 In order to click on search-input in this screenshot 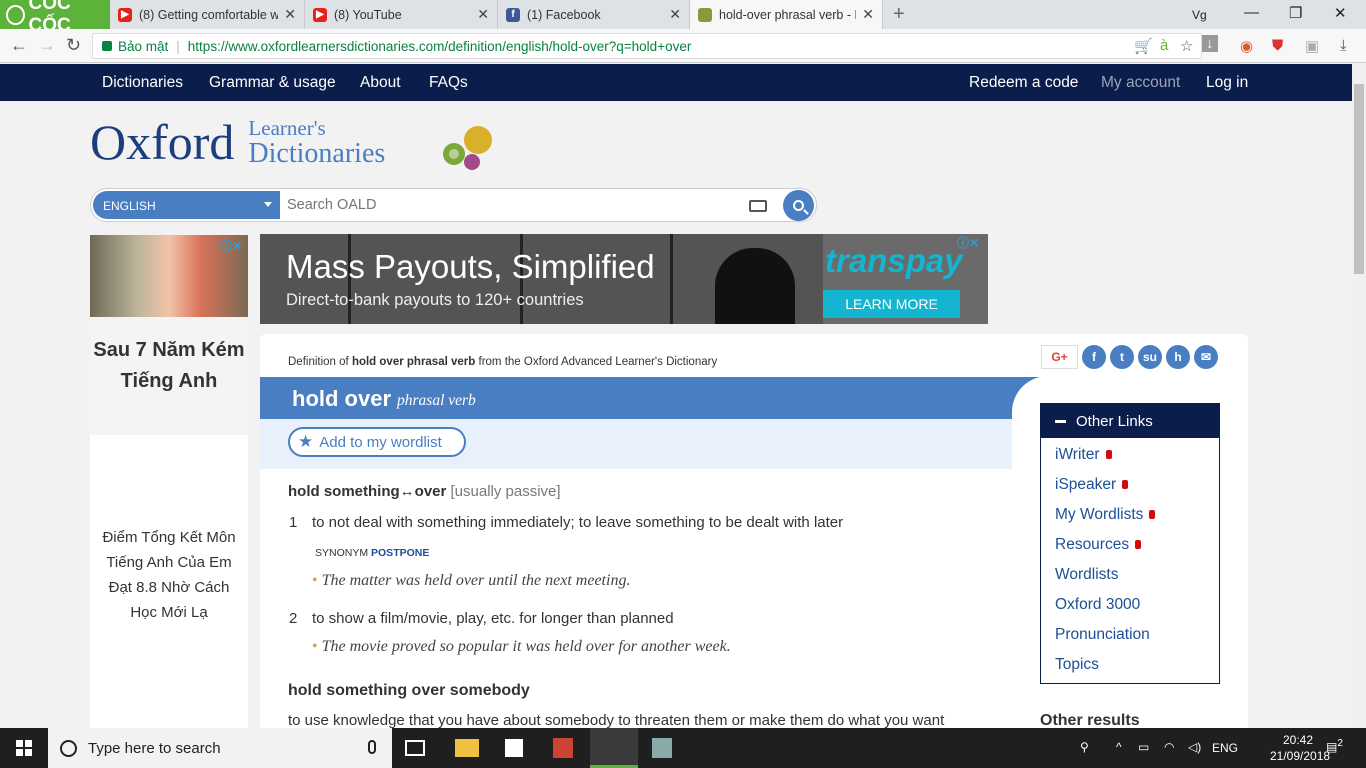, I will do `click(507, 205)`.